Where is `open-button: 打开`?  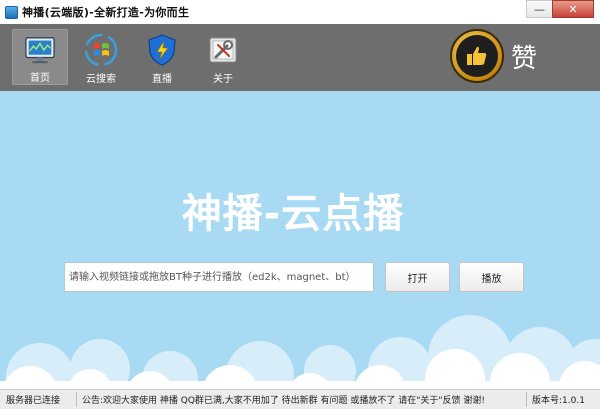
open-button: 打开 is located at coordinates (417, 277).